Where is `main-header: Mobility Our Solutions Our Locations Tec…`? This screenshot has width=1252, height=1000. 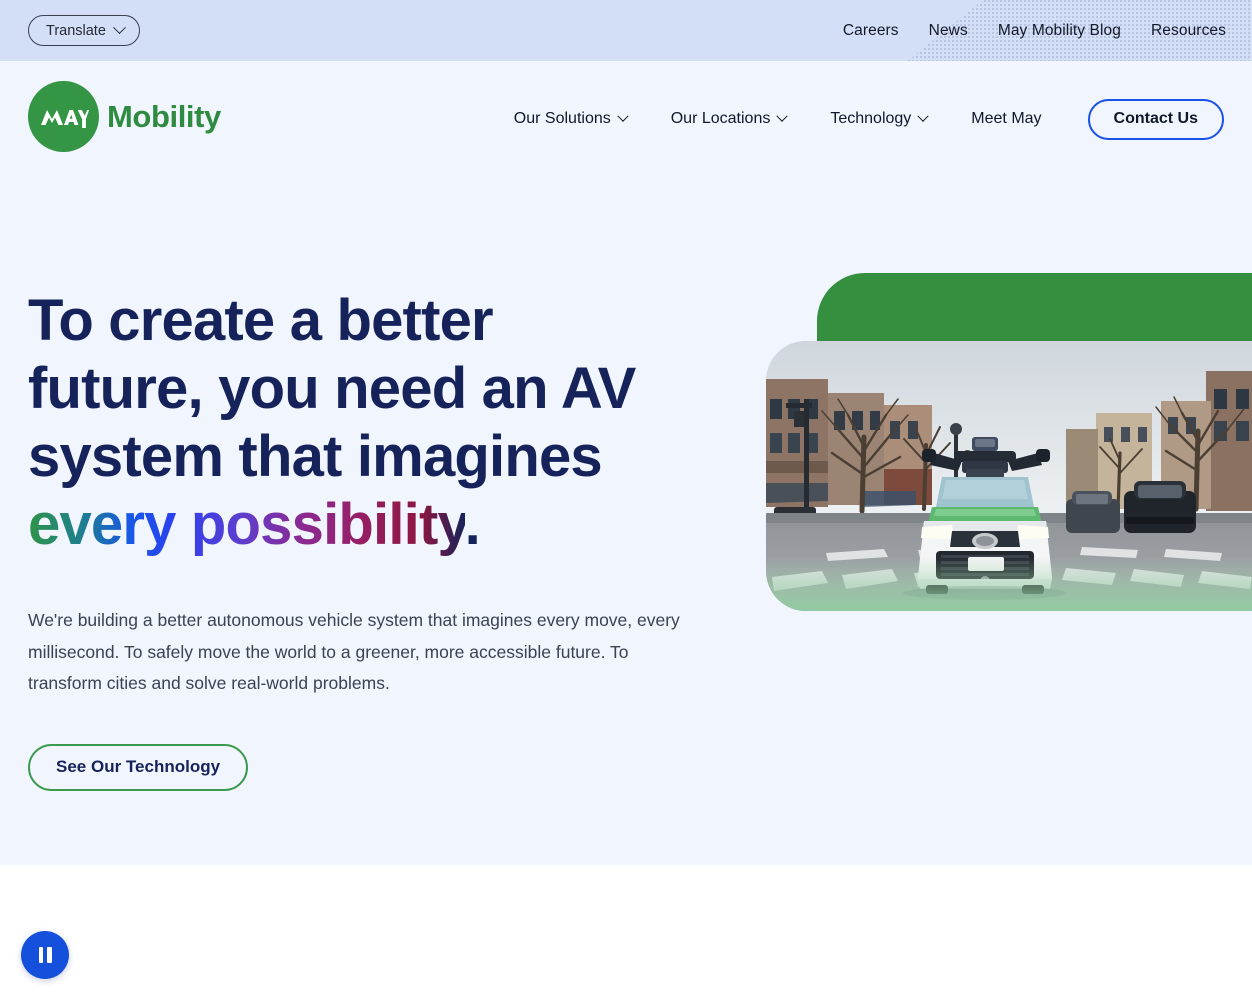 main-header: Mobility Our Solutions Our Locations Tec… is located at coordinates (626, 119).